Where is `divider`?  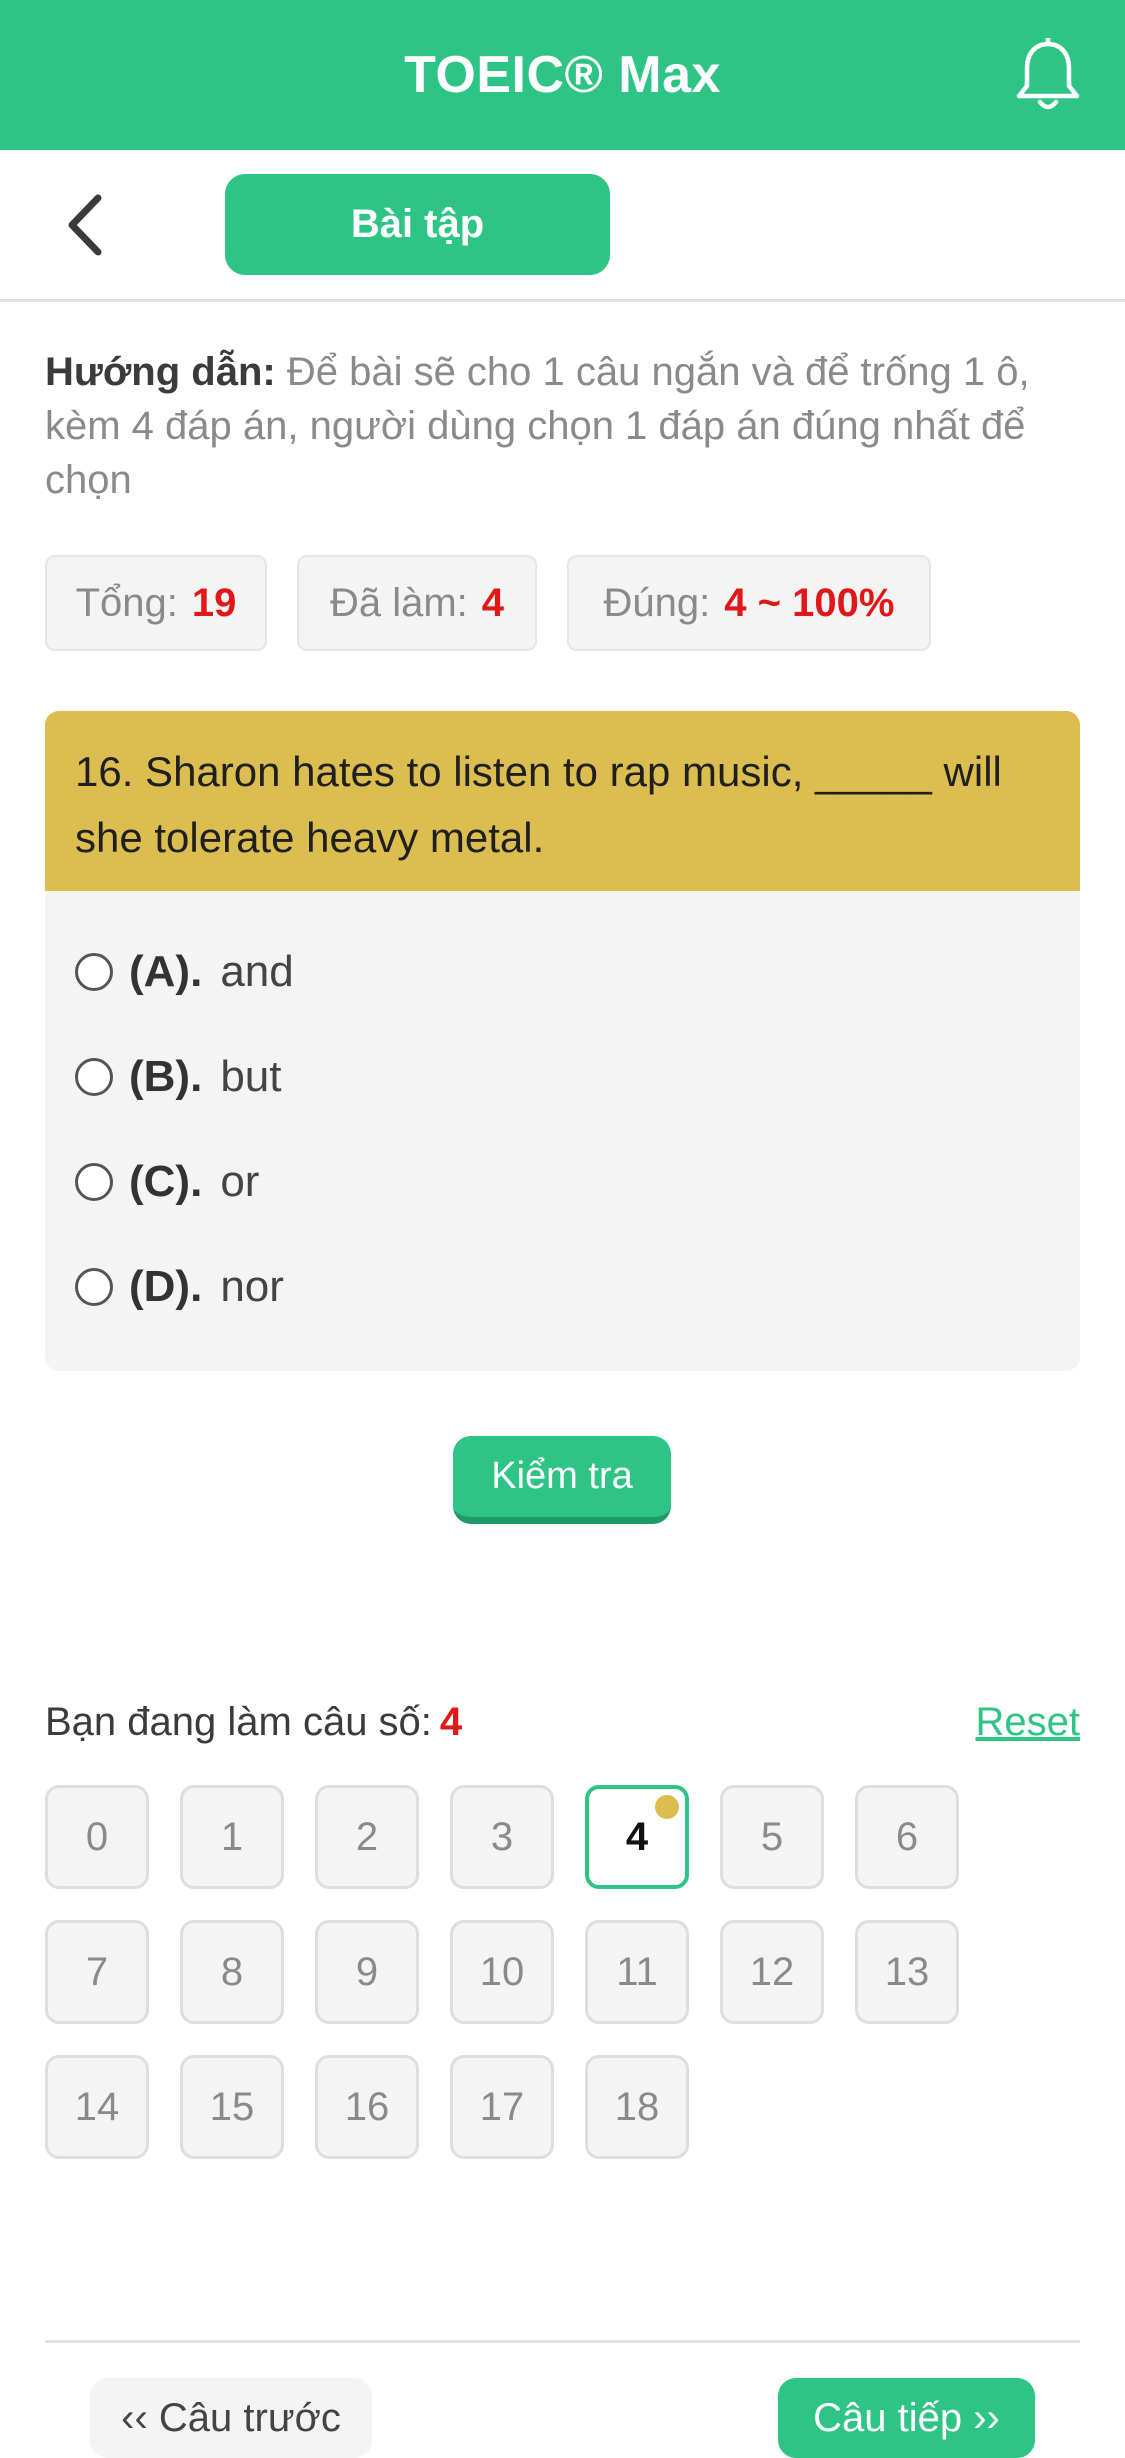
divider is located at coordinates (562, 2341).